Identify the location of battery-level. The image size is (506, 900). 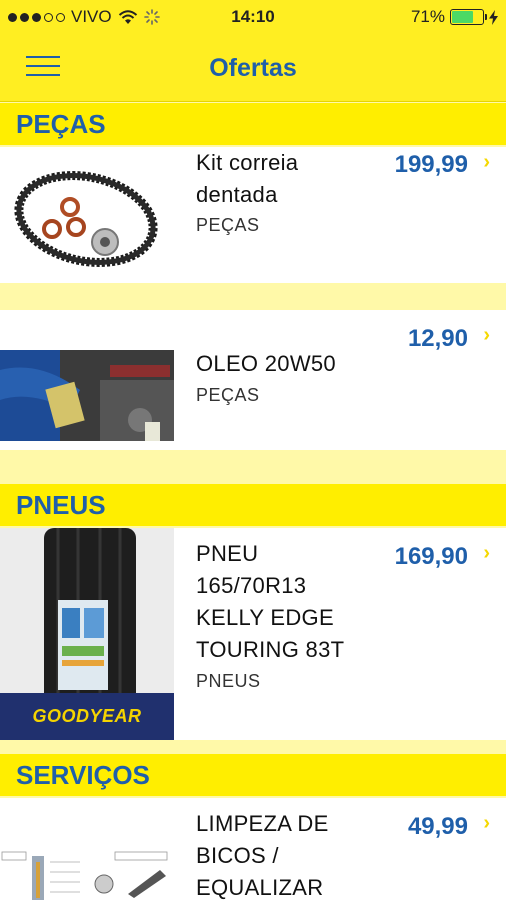
(463, 17).